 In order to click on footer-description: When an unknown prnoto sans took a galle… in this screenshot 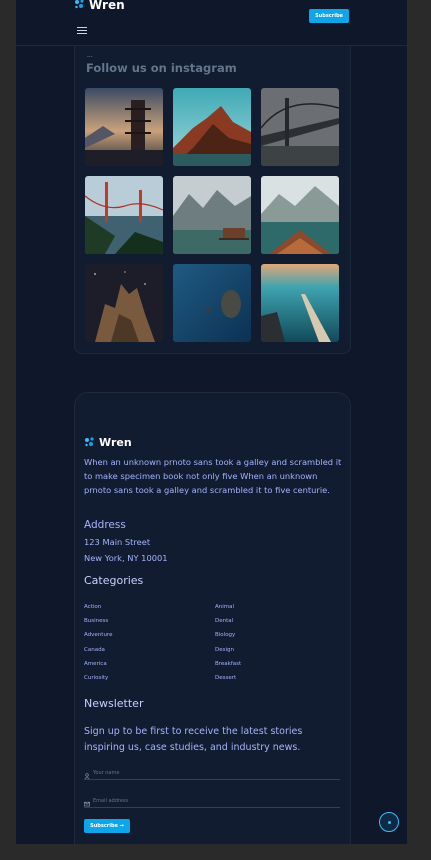, I will do `click(213, 476)`.